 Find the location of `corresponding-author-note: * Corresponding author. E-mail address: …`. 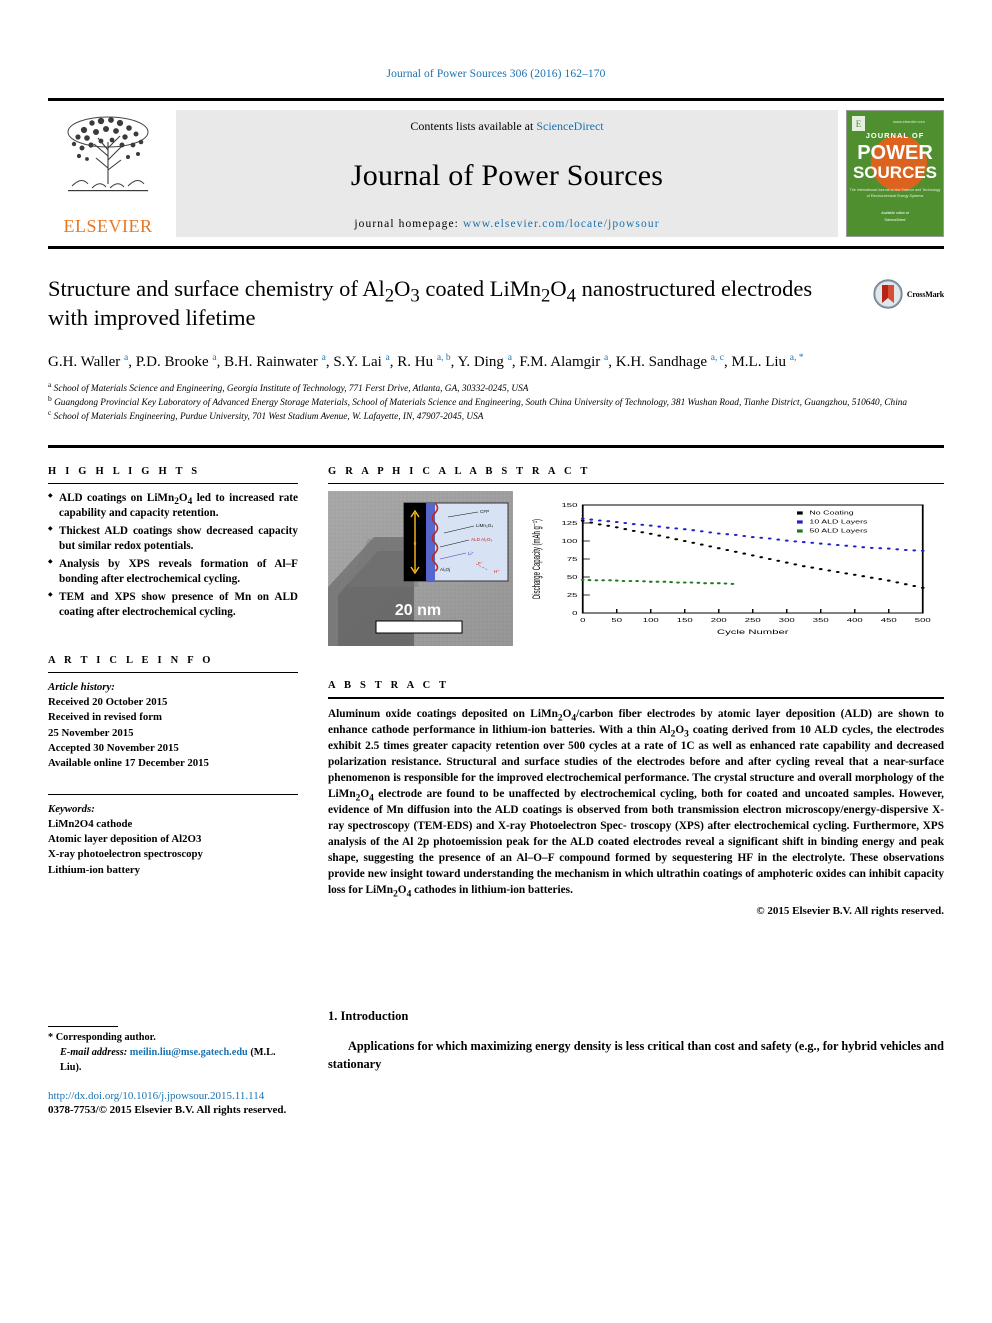

corresponding-author-note: * Corresponding author. E-mail address: … is located at coordinates (173, 1053).